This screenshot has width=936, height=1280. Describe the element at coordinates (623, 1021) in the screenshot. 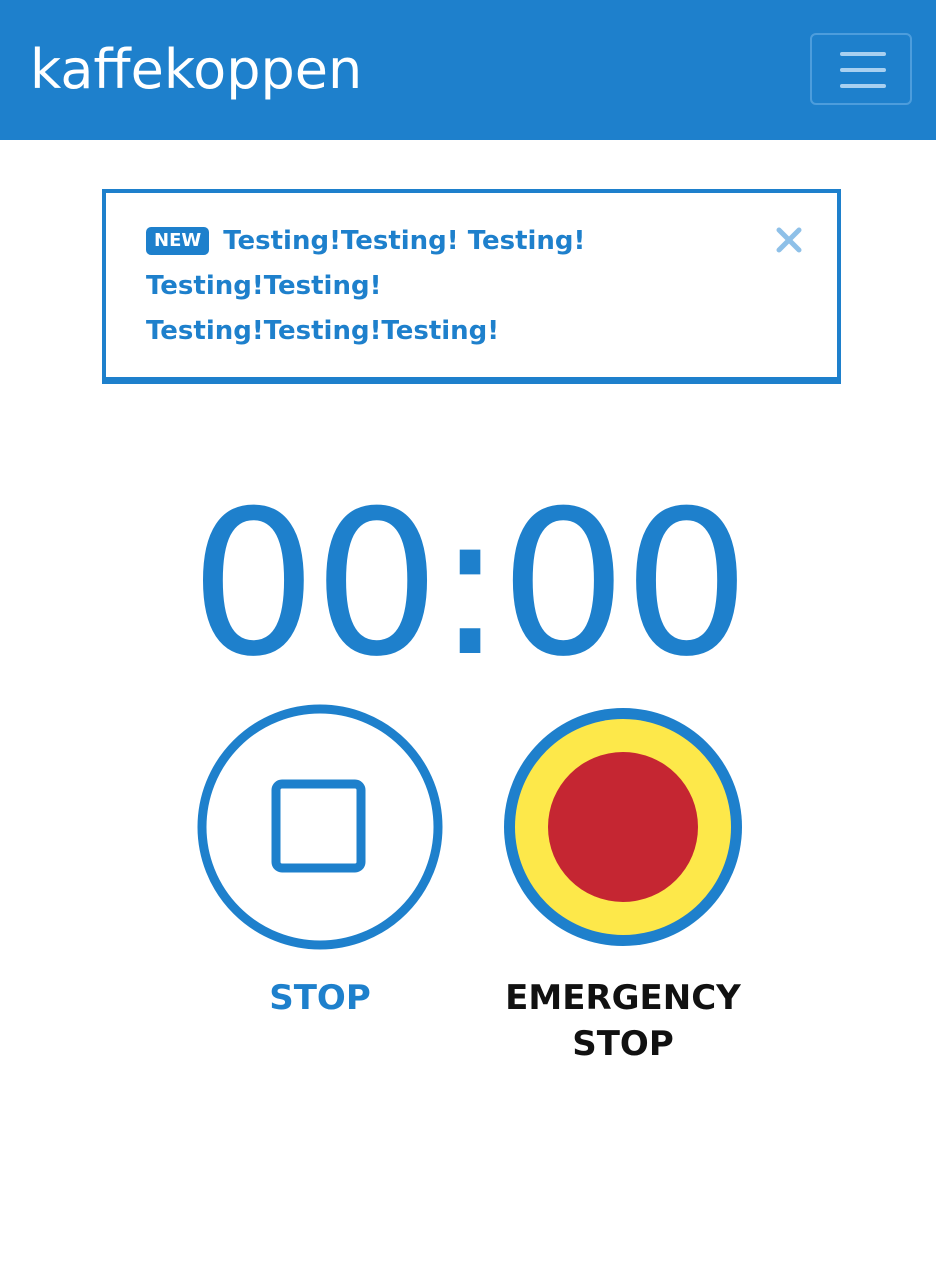

I see `emergency-stop-label: EMERGENCY STOP` at that location.